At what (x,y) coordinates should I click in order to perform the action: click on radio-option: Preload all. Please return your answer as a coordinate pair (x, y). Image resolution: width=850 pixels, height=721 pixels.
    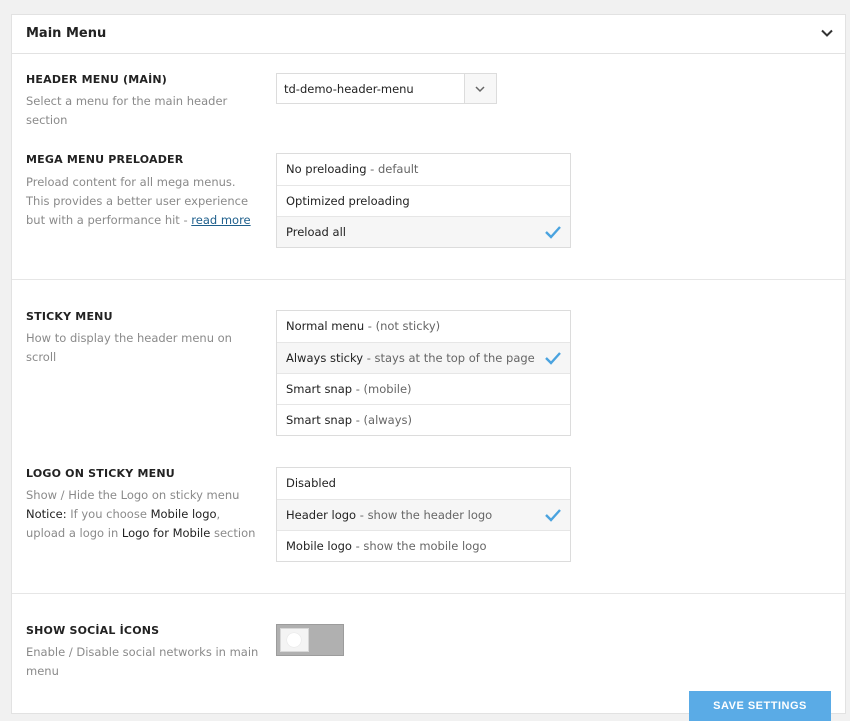
    Looking at the image, I should click on (423, 231).